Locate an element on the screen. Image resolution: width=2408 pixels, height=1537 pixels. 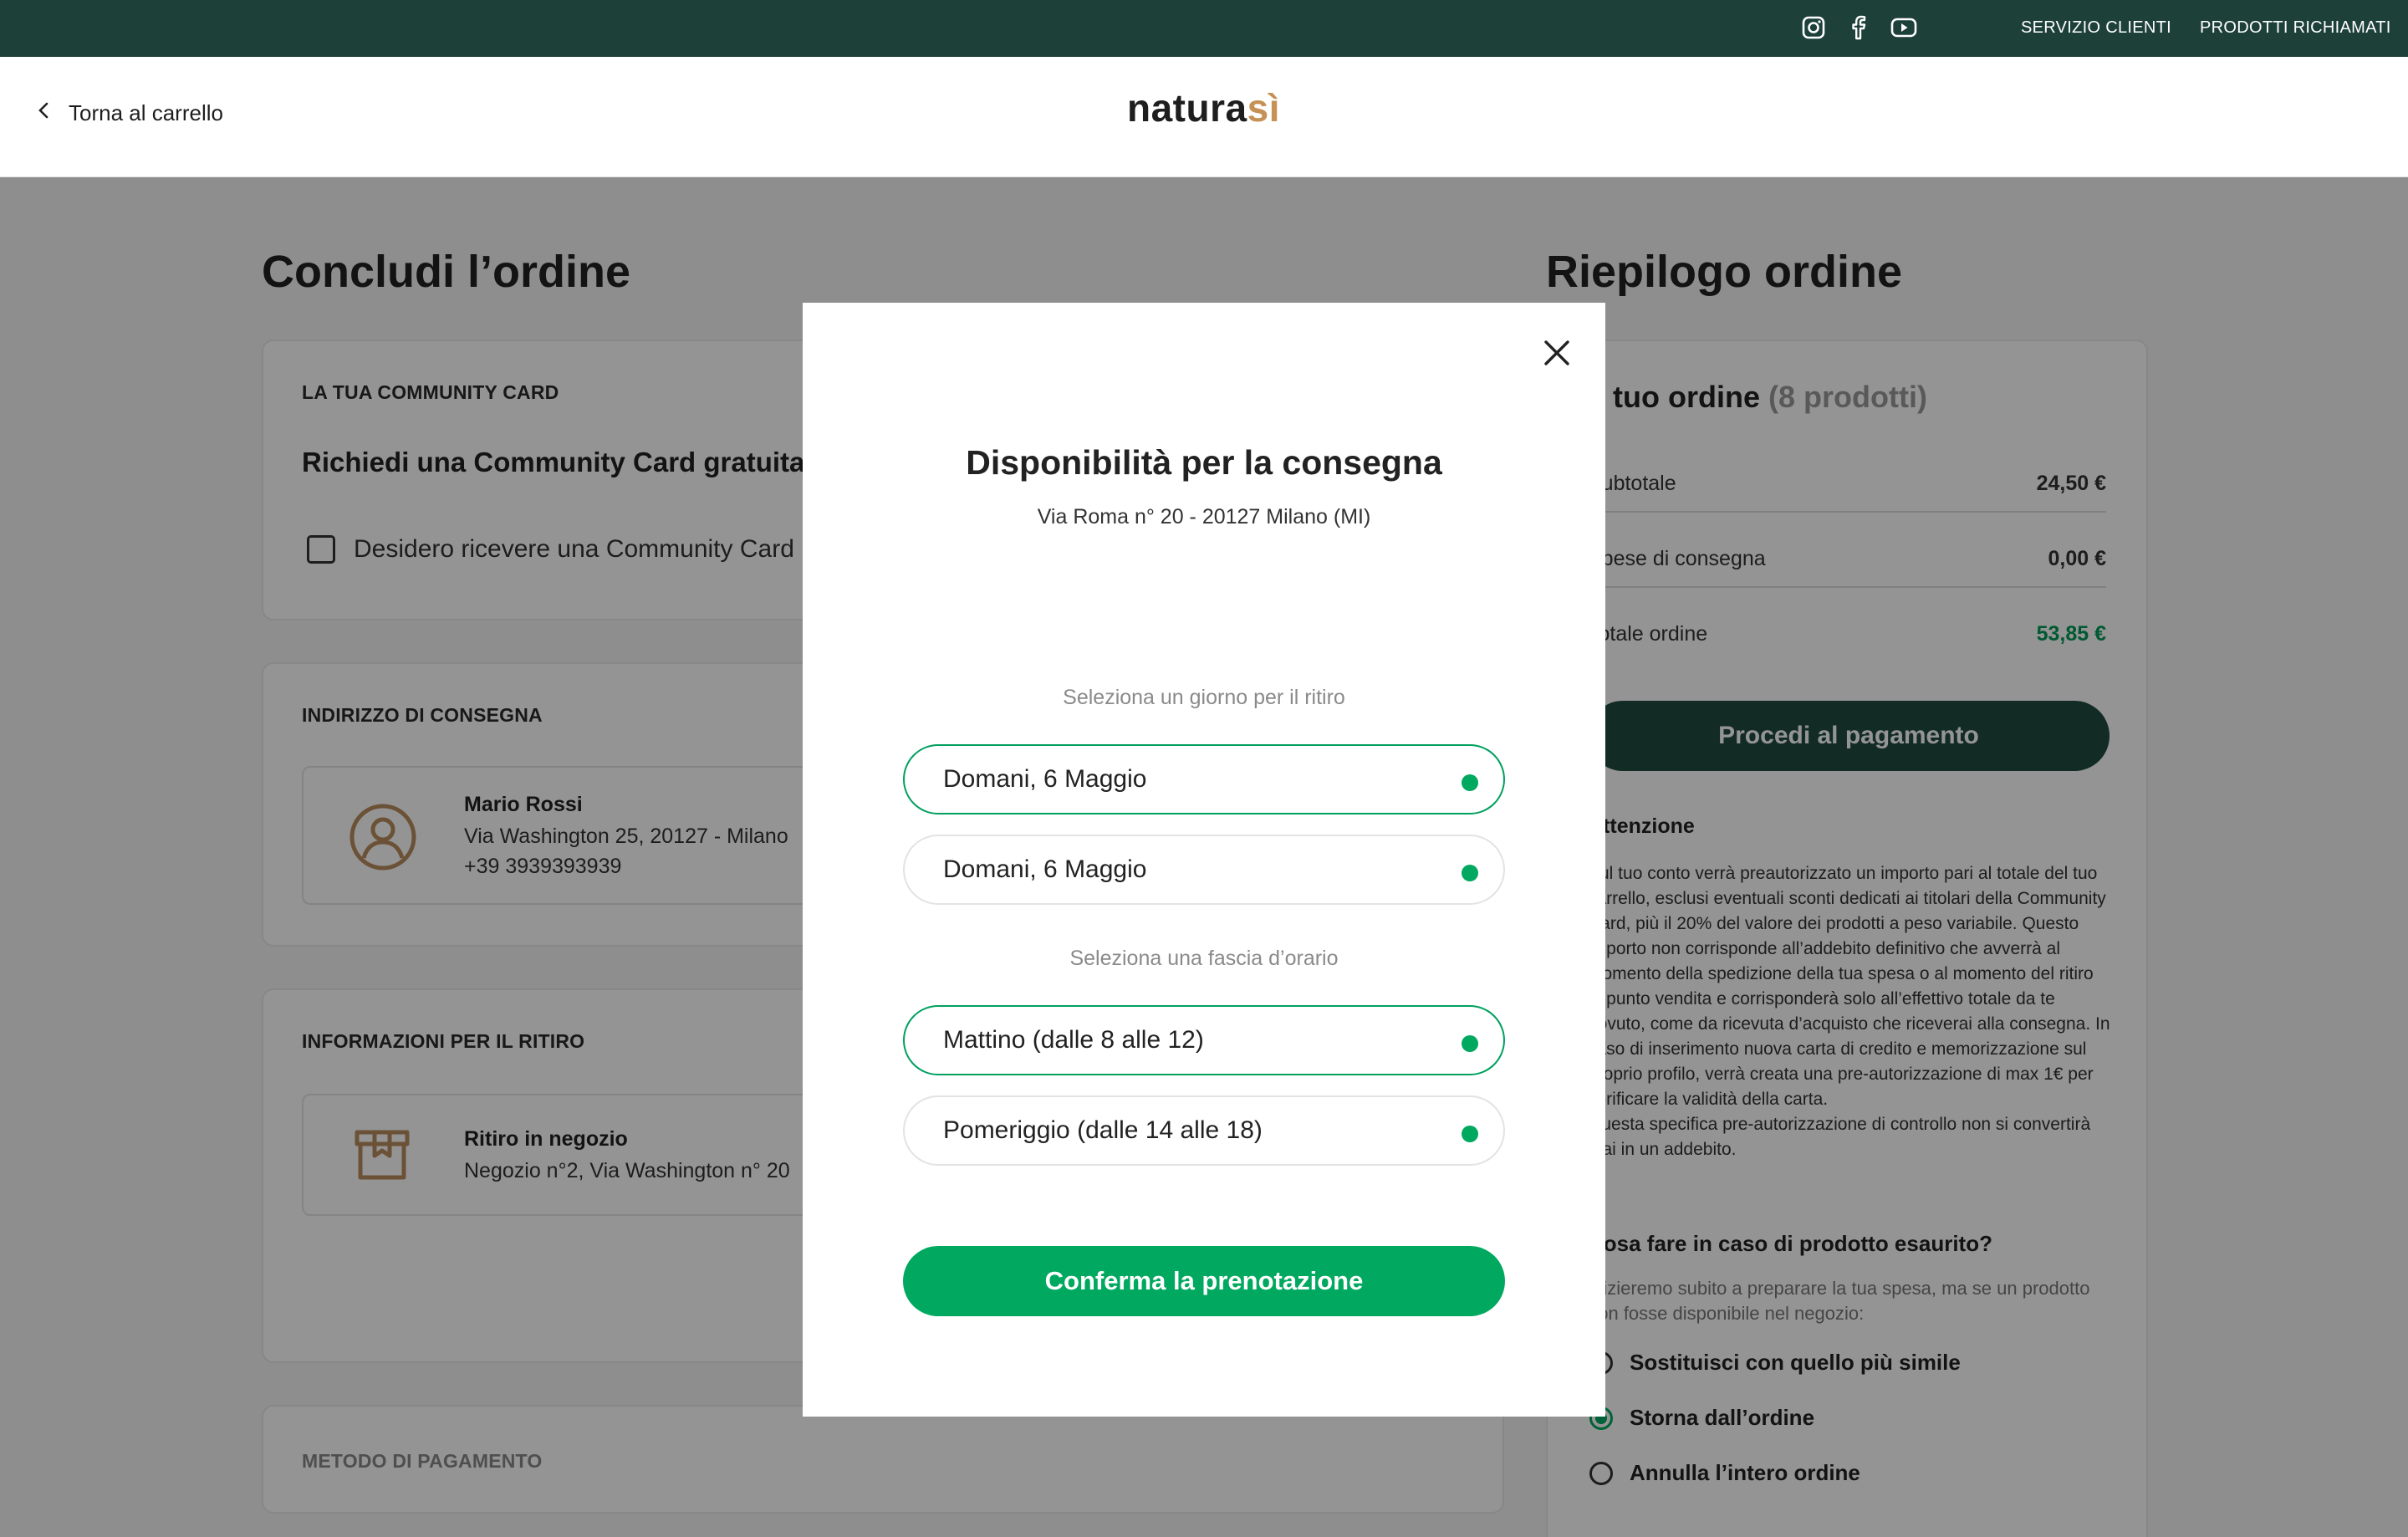
chevron-left-icon is located at coordinates (43, 113).